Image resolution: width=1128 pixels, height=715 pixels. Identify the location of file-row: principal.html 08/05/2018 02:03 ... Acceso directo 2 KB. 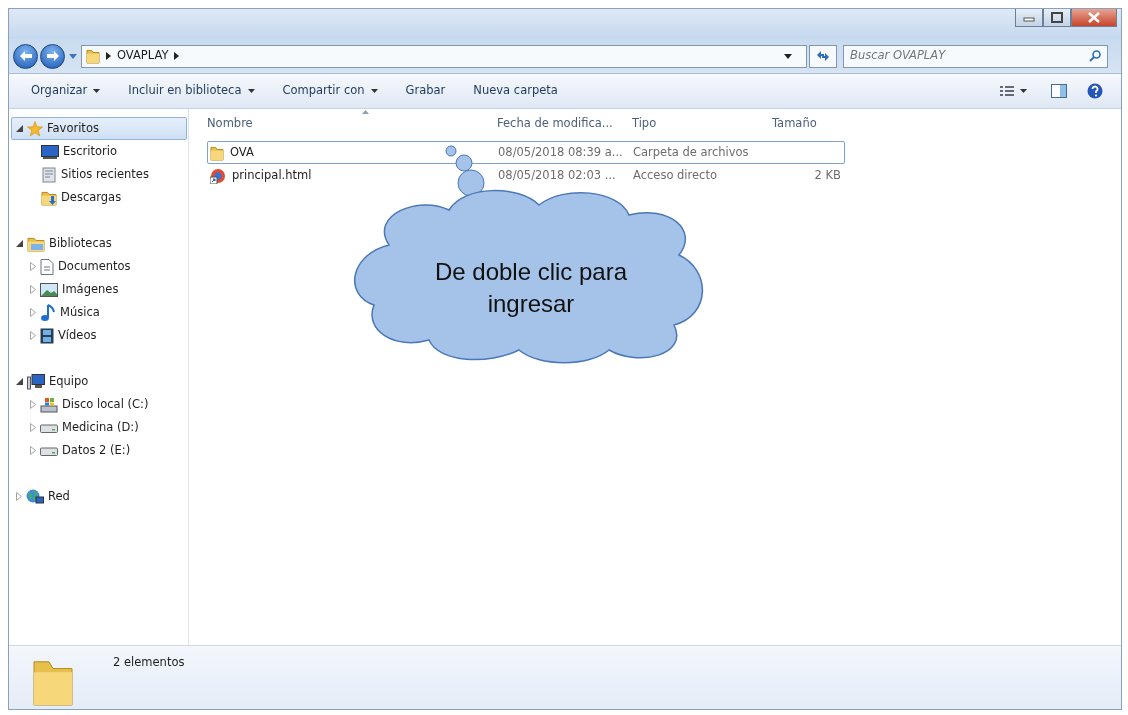
(526, 175).